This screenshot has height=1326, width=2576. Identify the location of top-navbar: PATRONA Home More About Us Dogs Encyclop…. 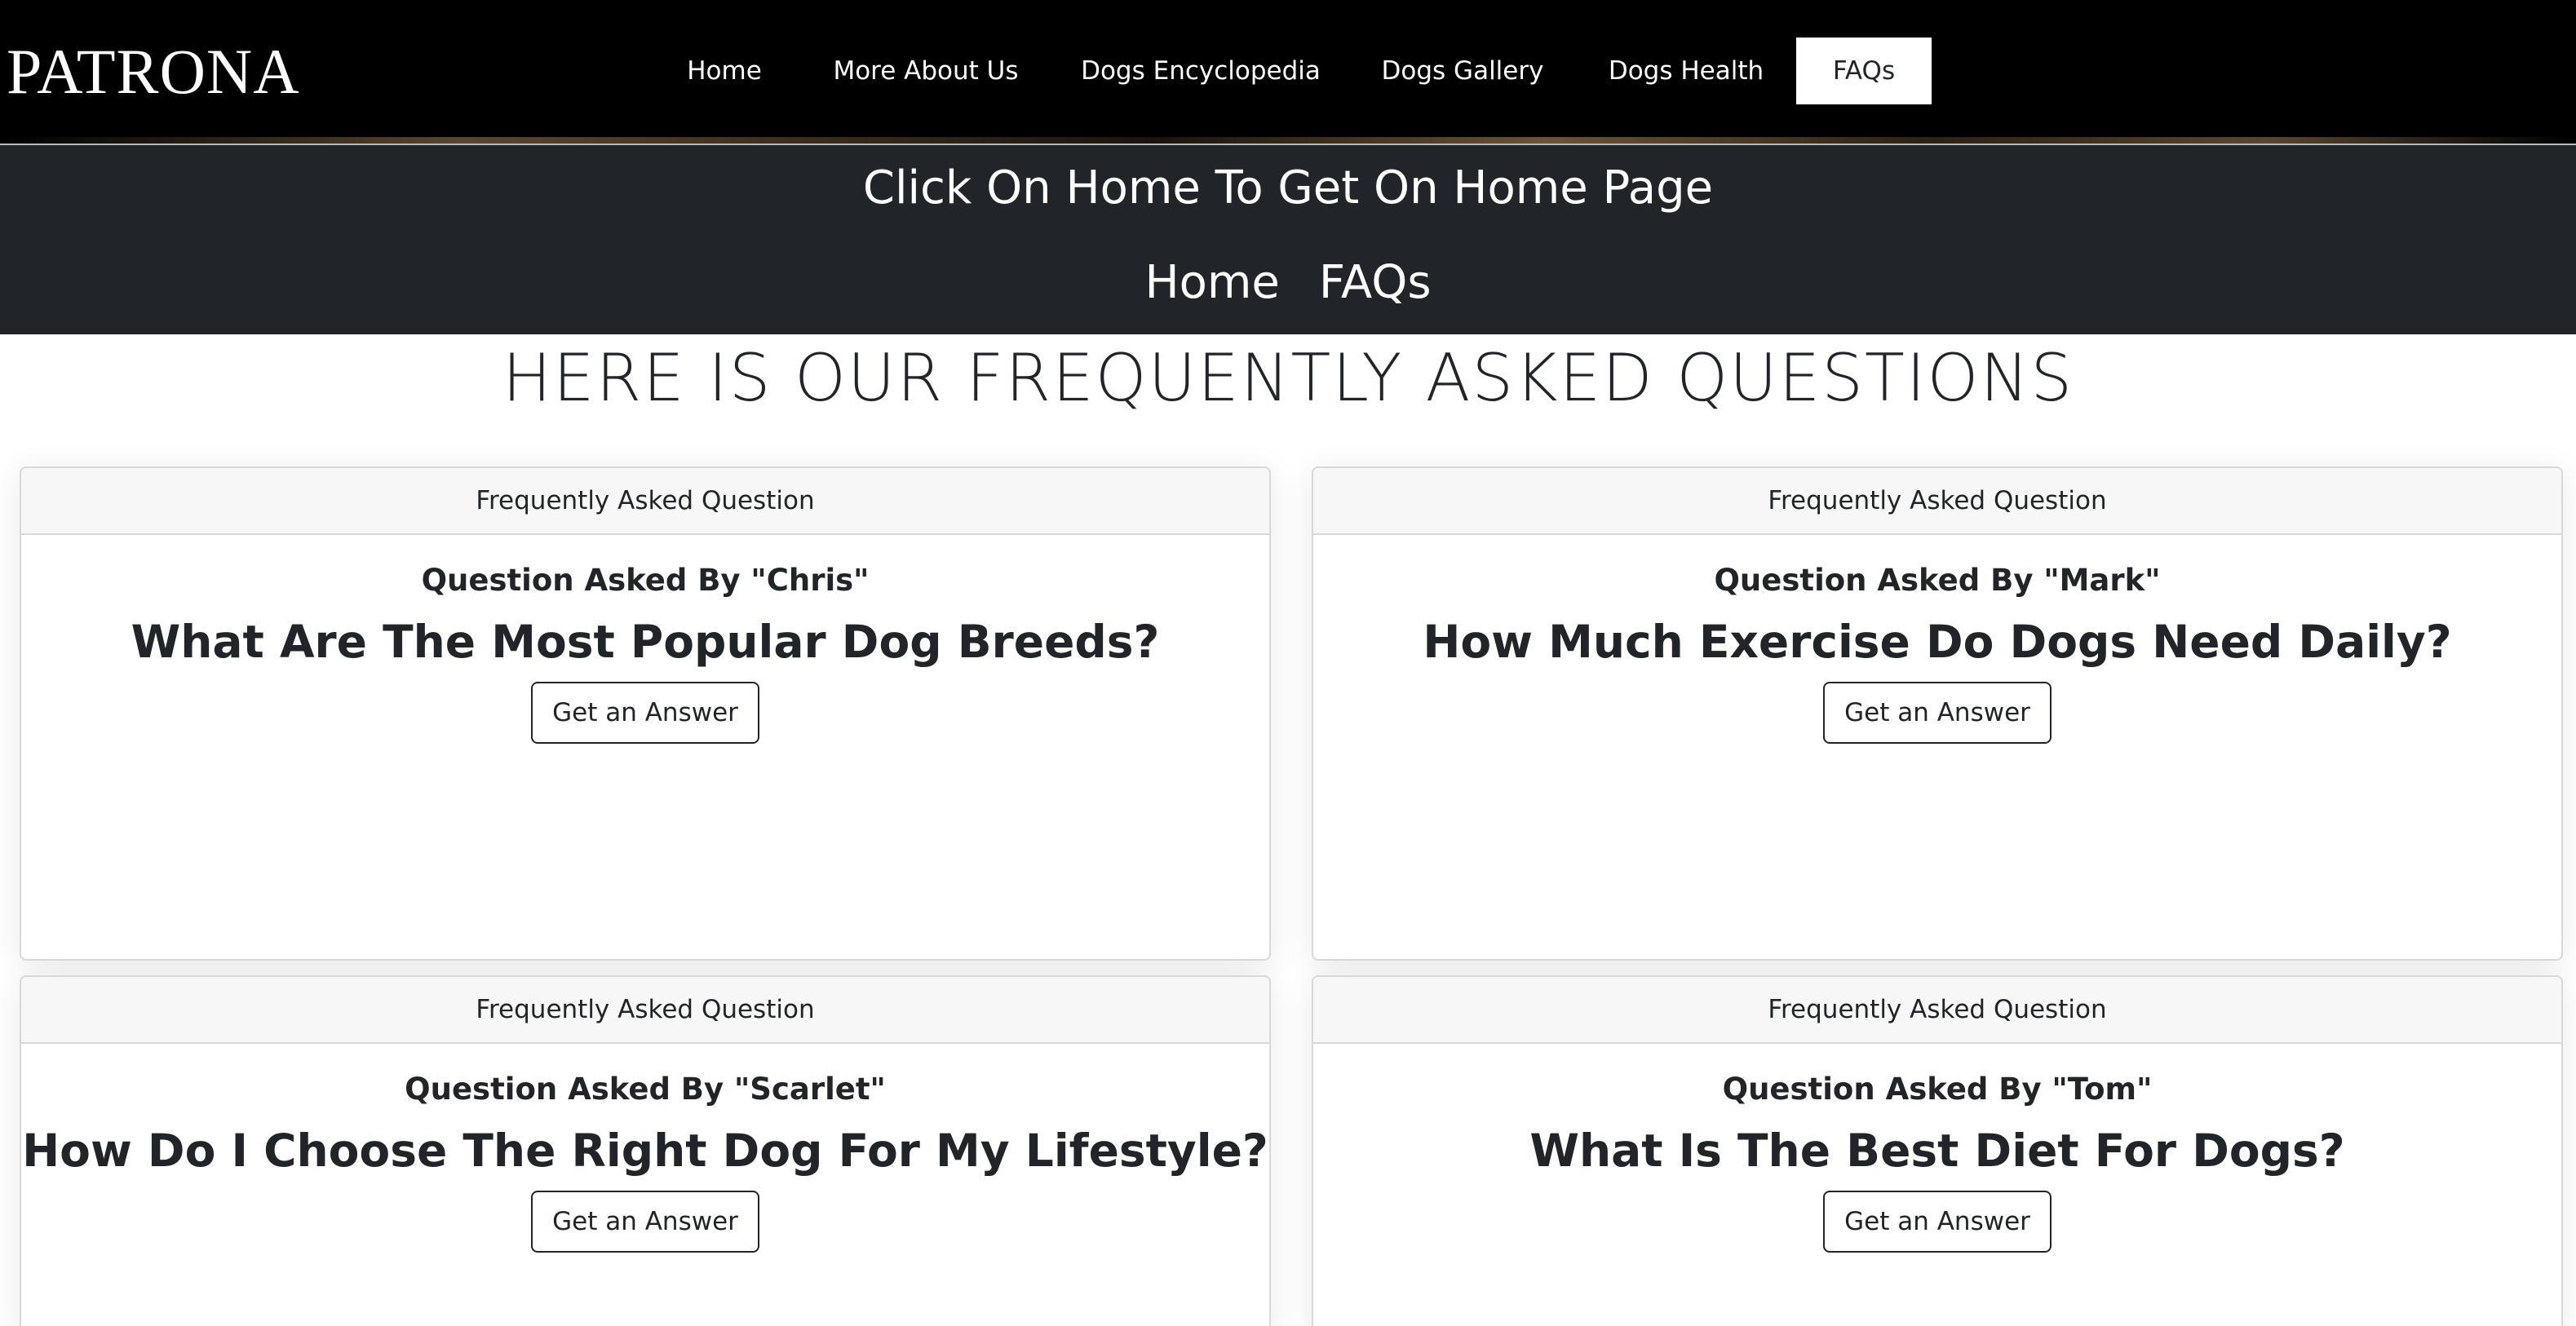
(1288, 72).